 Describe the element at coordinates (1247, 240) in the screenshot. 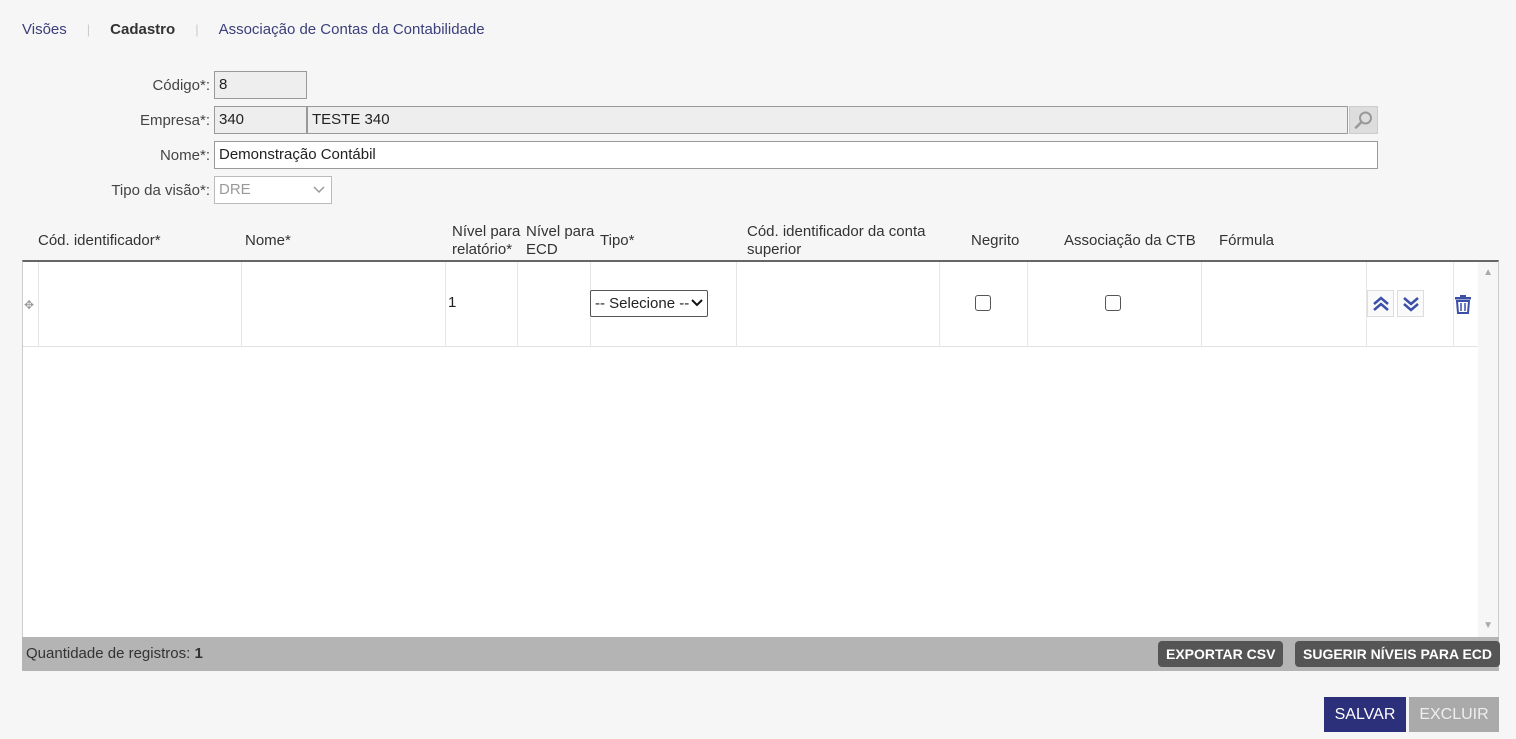

I see `header-formula: Fórmula` at that location.